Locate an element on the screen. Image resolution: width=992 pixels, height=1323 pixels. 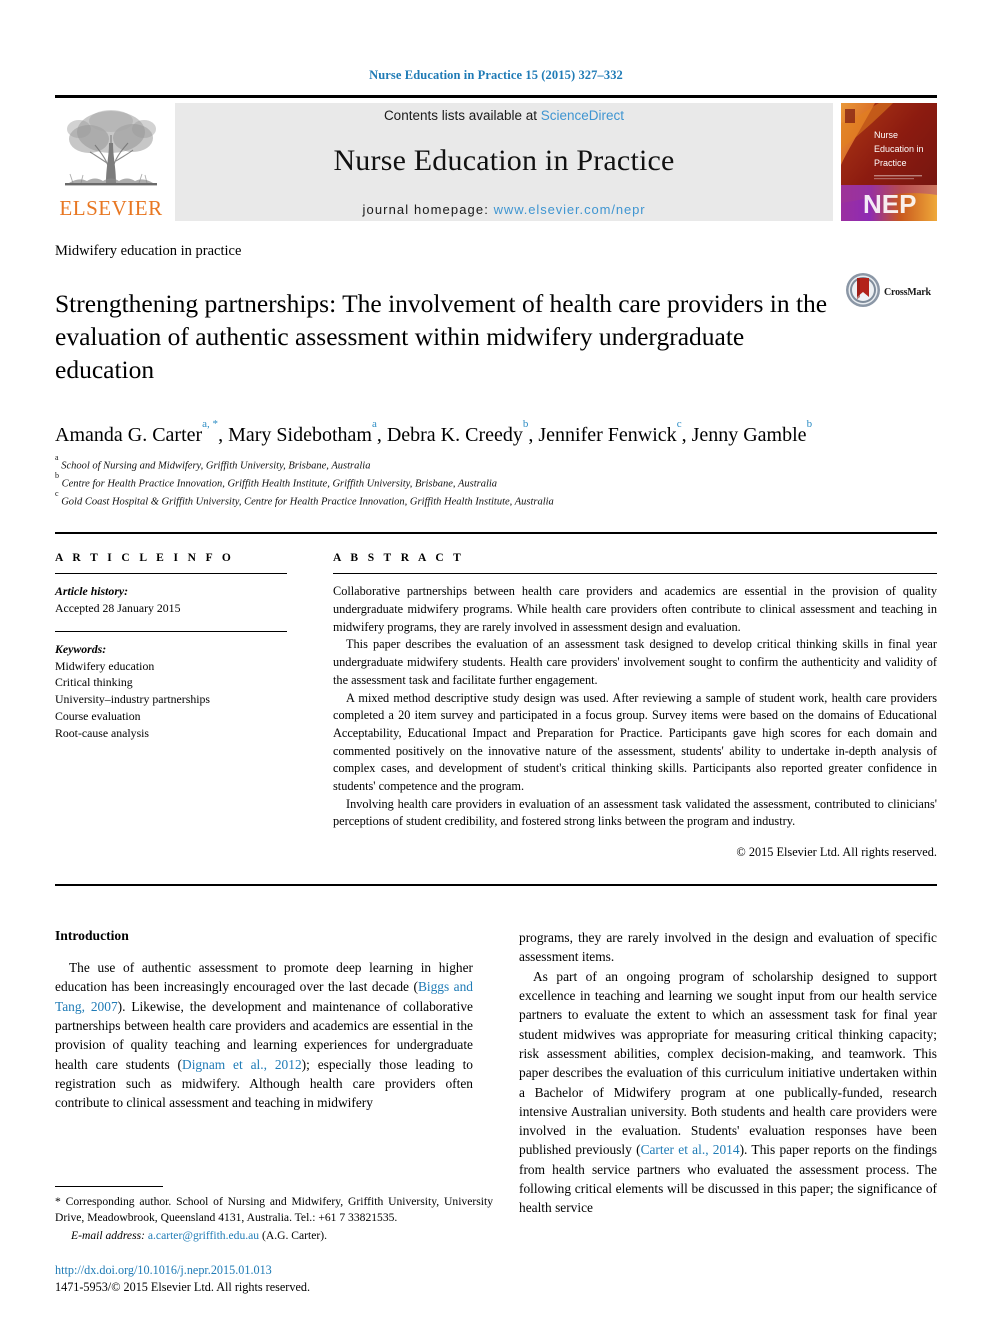
author-name: Amanda G. Carter is located at coordinates (129, 434).